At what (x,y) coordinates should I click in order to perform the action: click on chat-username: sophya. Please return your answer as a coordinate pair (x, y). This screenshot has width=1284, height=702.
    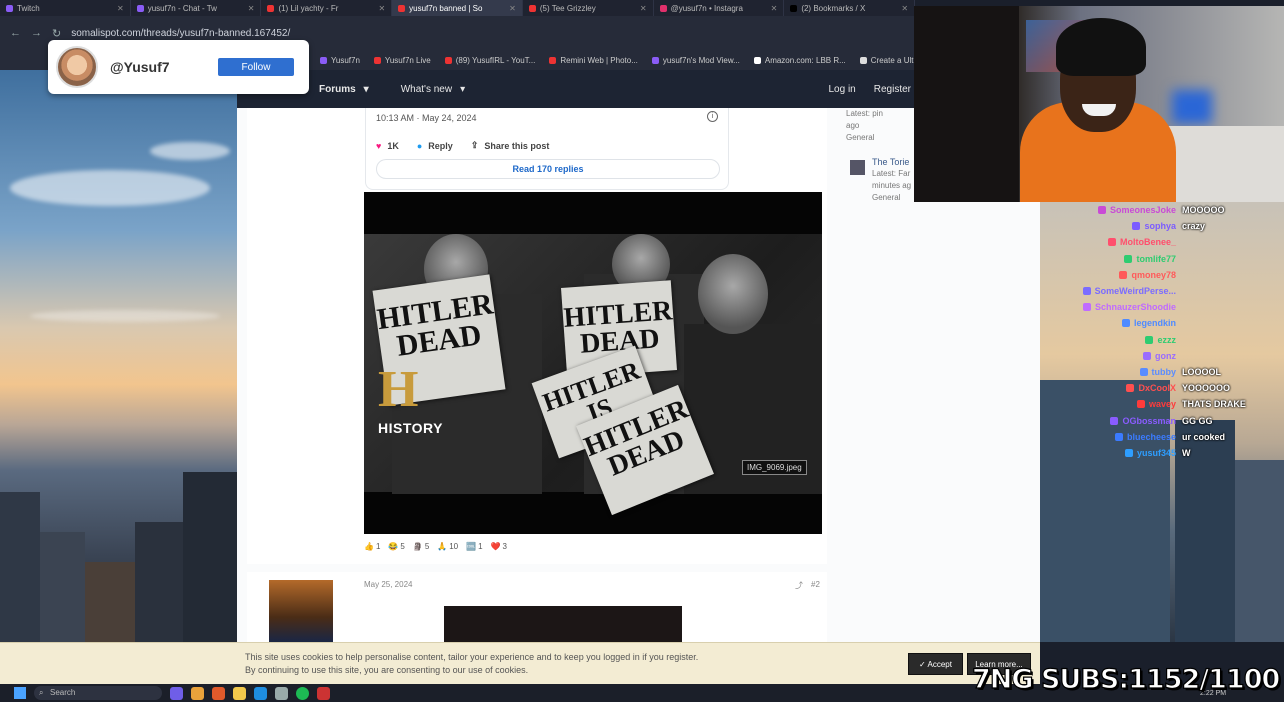
    Looking at the image, I should click on (1160, 226).